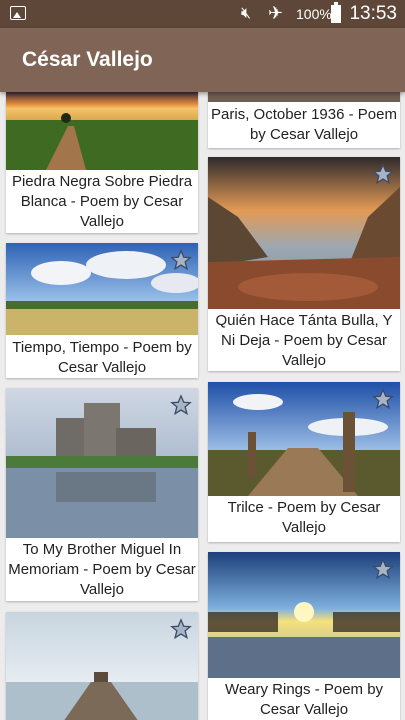 The width and height of the screenshot is (405, 720). Describe the element at coordinates (87, 59) in the screenshot. I see `page-title: César Vallejo` at that location.